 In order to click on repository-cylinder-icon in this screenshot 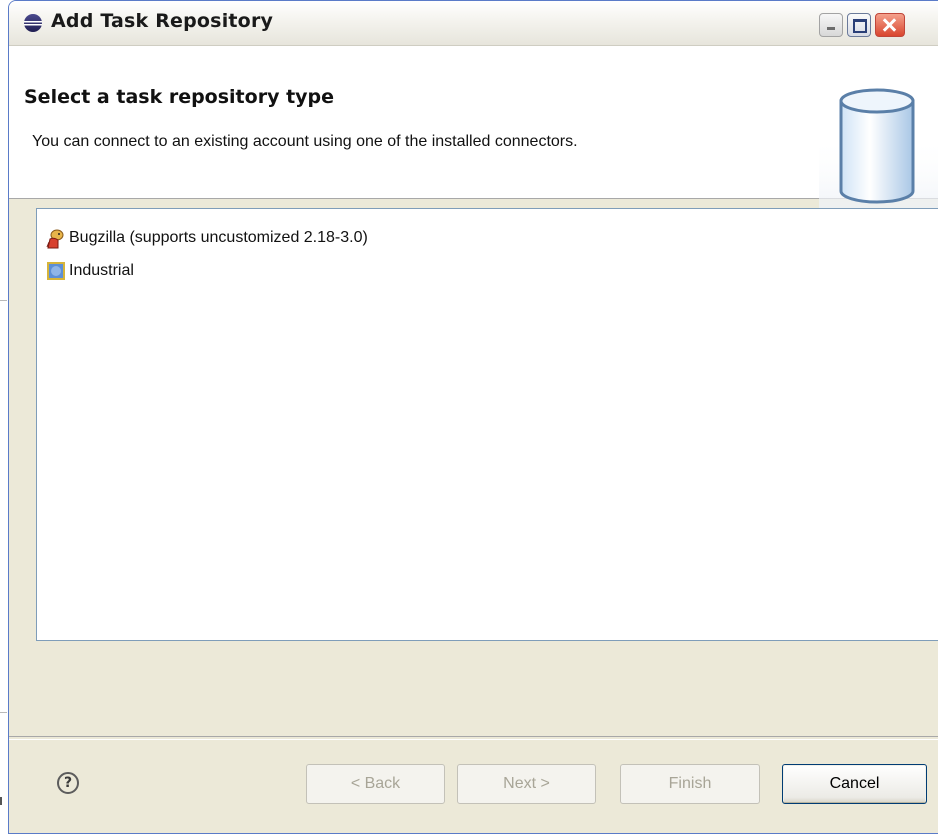, I will do `click(878, 157)`.